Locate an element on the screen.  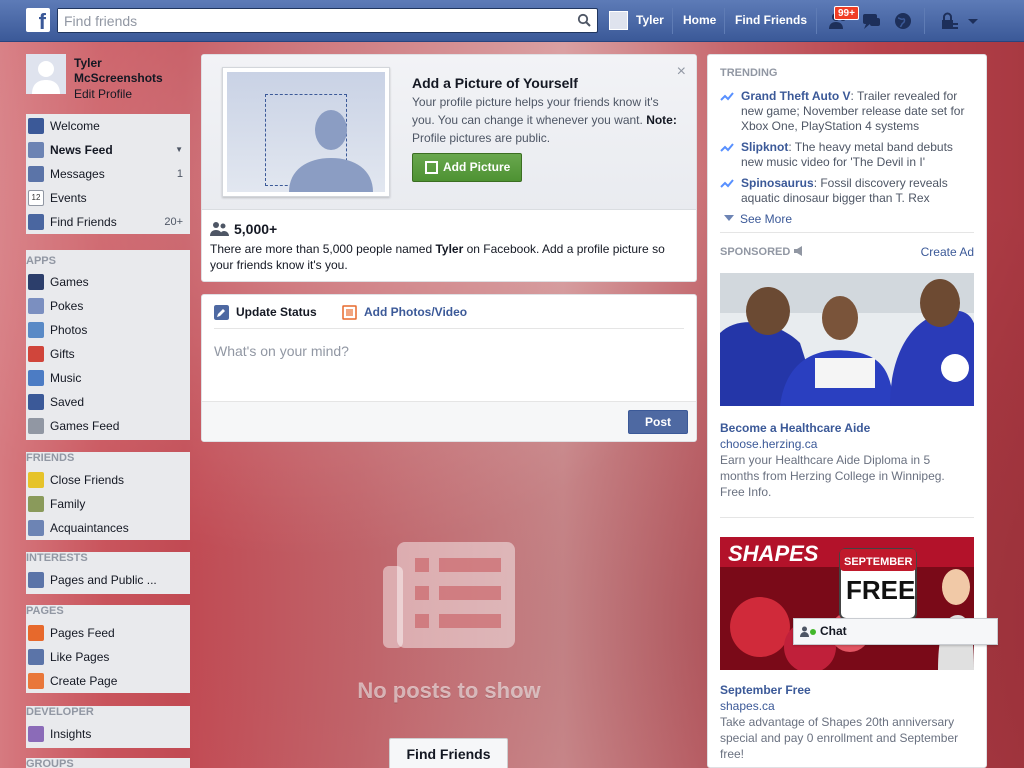
shapes-logo-text: SHAPES is located at coordinates (773, 553).